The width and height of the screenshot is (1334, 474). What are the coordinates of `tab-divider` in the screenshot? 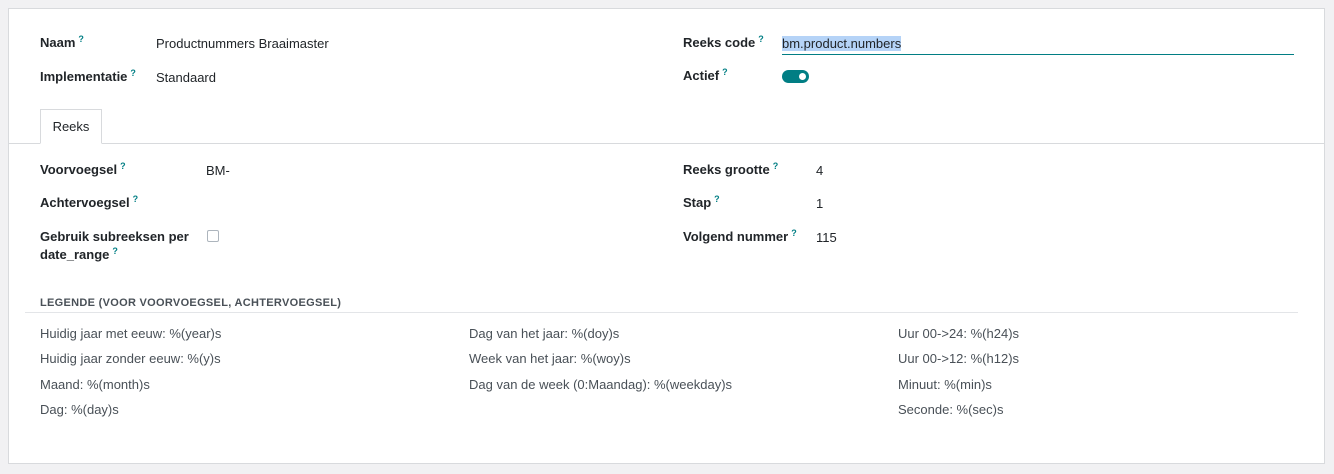 It's located at (666, 143).